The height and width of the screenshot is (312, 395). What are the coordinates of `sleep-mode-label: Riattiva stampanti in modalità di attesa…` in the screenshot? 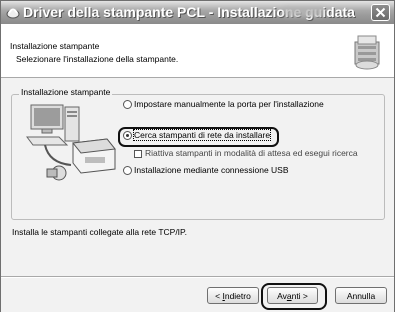 It's located at (251, 153).